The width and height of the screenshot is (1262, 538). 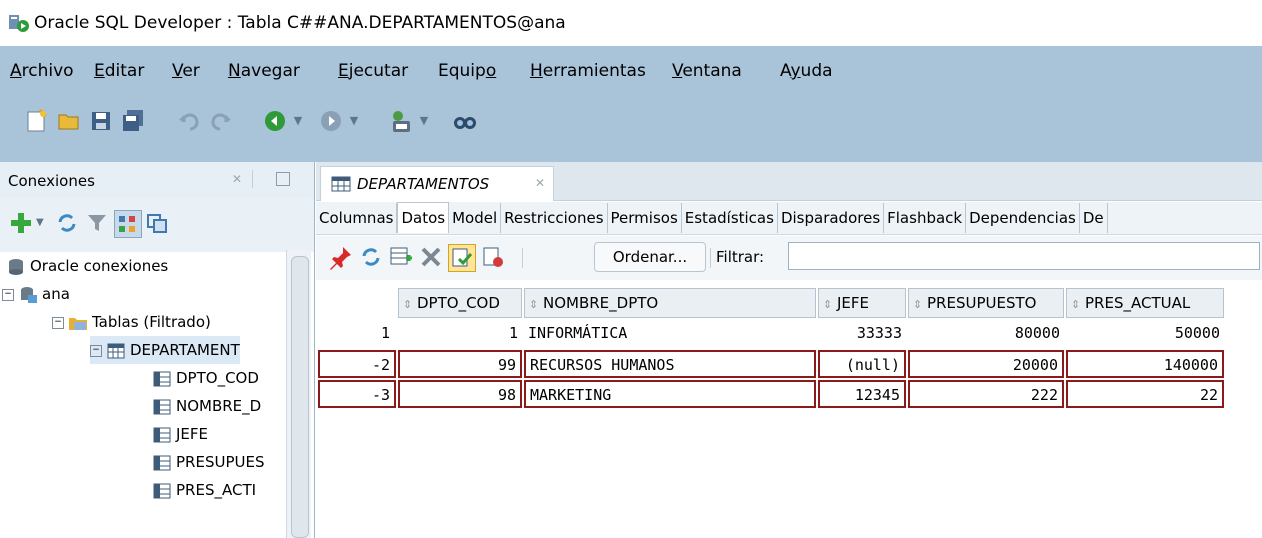 What do you see at coordinates (423, 184) in the screenshot?
I see `tab-label: DEPARTAMENTOS` at bounding box center [423, 184].